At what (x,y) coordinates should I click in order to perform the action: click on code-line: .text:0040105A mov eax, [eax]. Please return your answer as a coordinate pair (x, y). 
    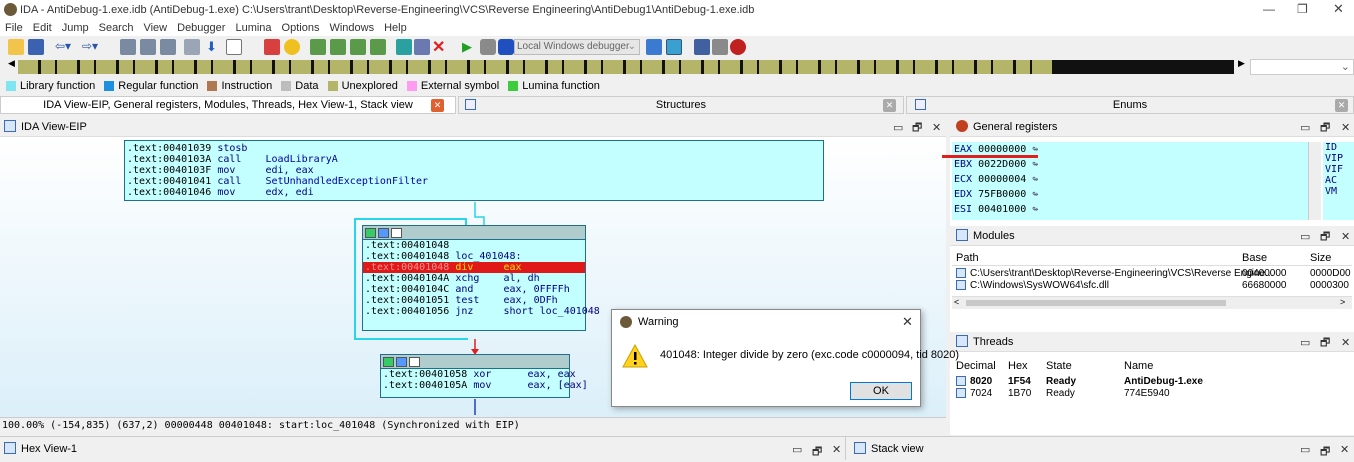
    Looking at the image, I should click on (484, 385).